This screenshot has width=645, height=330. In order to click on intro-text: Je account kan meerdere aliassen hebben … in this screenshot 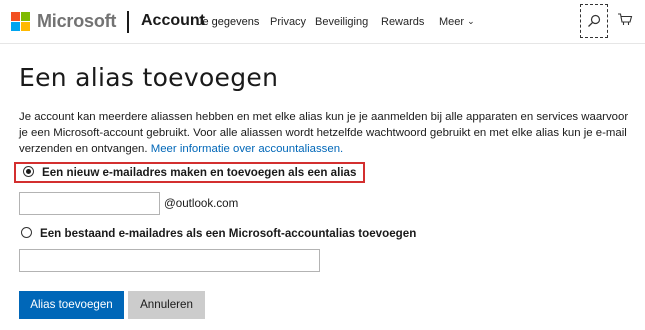, I will do `click(329, 133)`.